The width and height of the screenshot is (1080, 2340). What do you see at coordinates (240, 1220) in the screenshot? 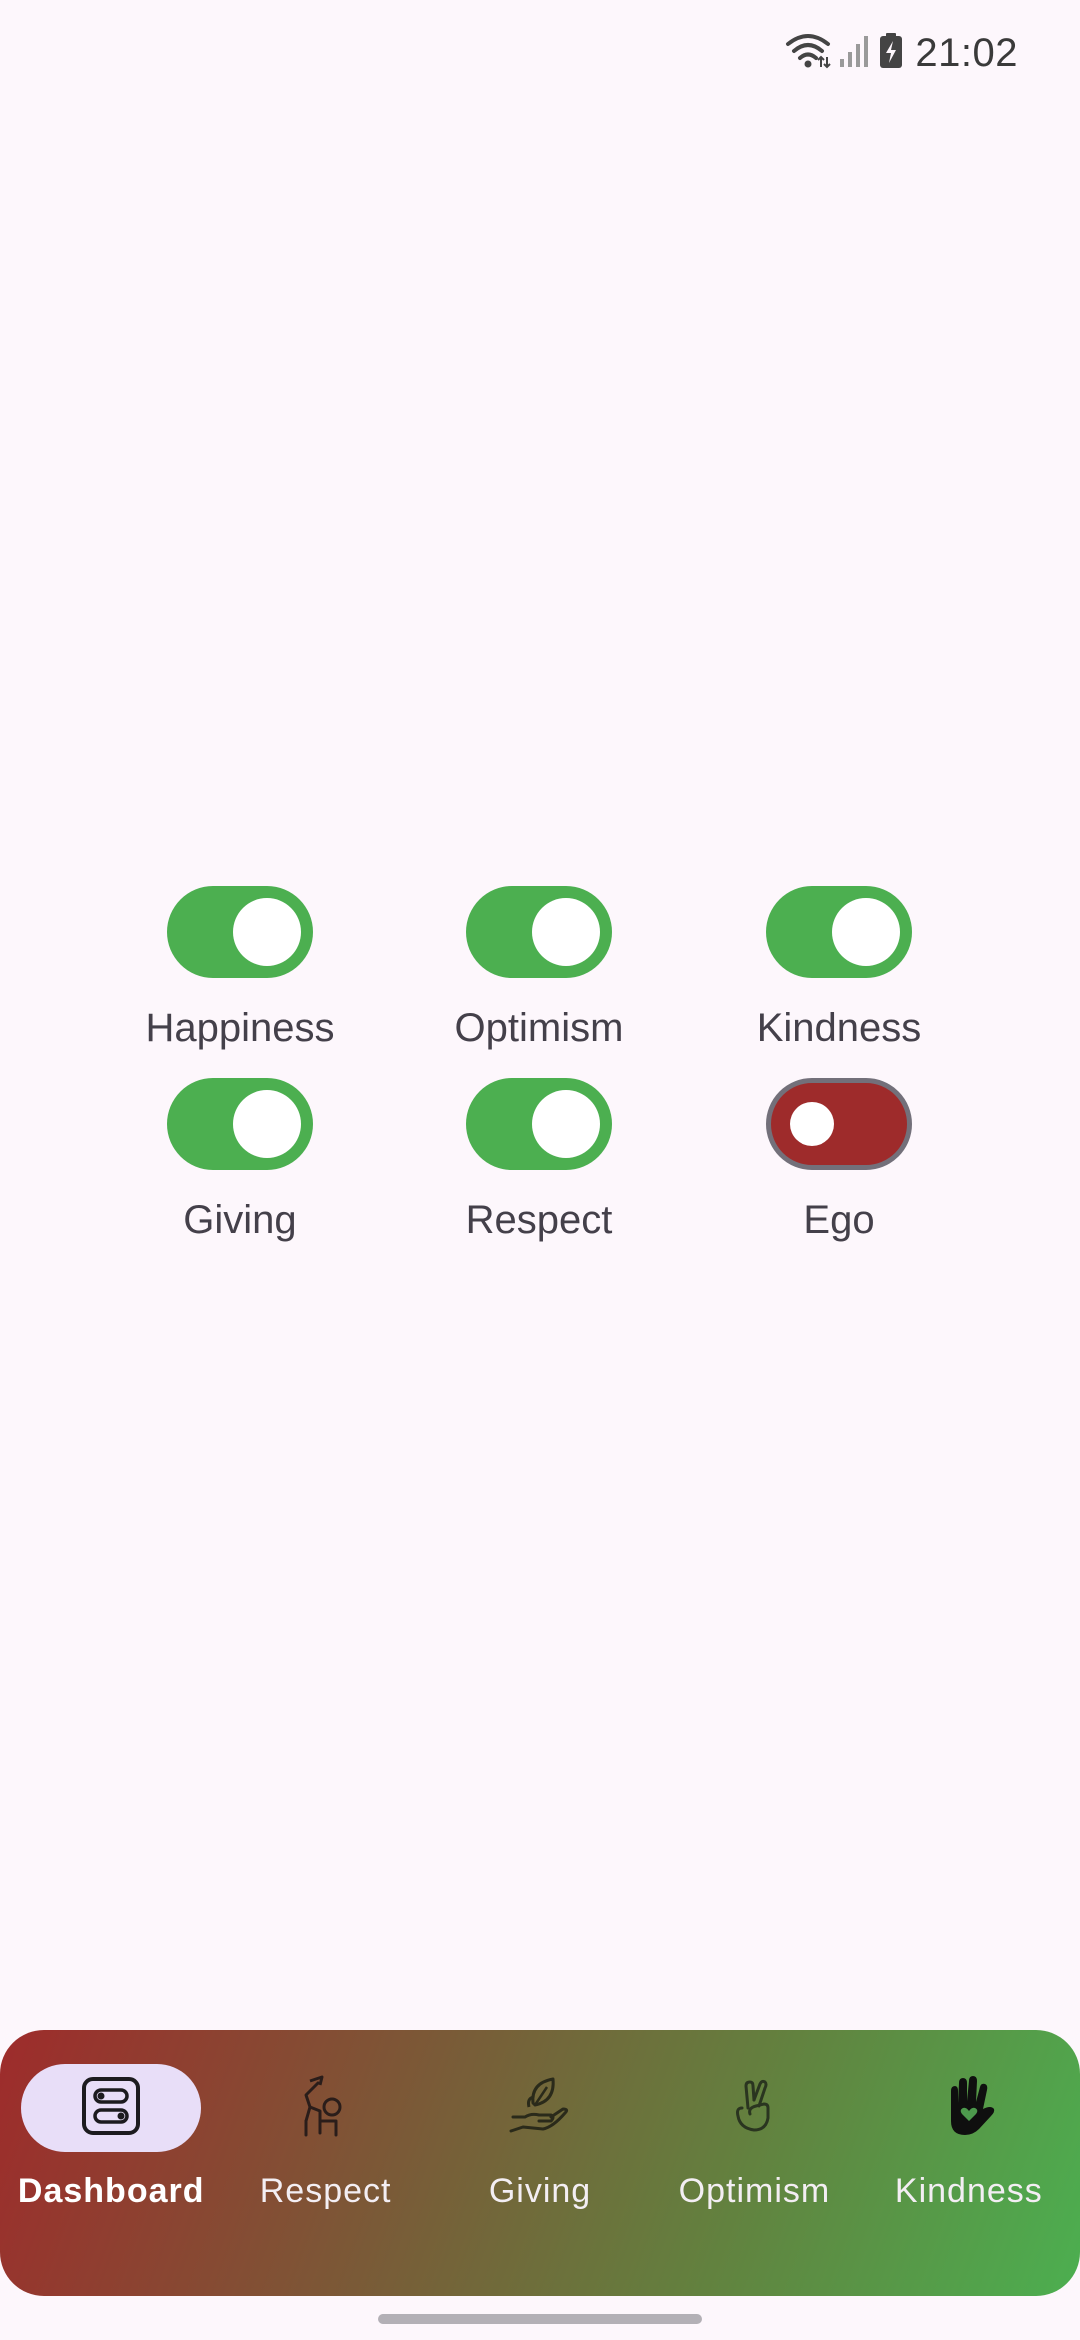
I see `toggle-label: Giving` at bounding box center [240, 1220].